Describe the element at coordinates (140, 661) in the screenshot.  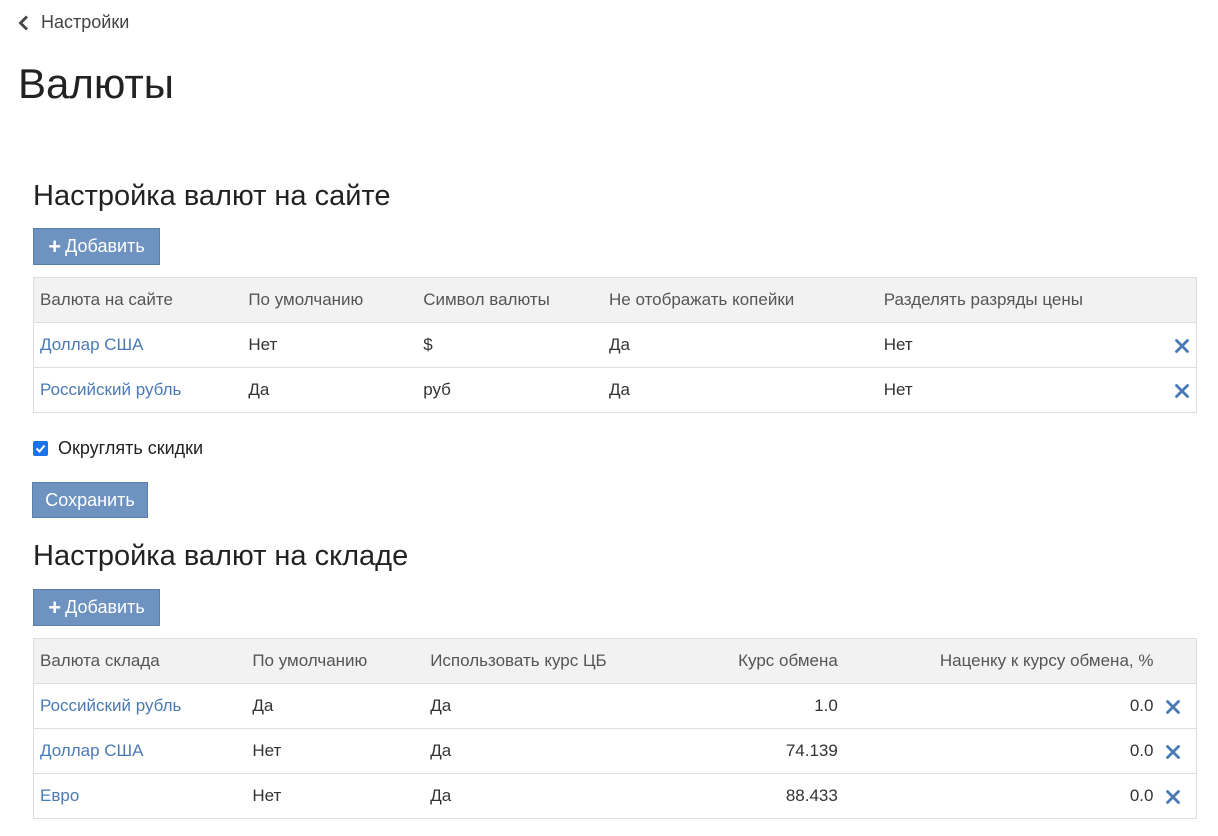
I see `column-header: Валюта склада` at that location.